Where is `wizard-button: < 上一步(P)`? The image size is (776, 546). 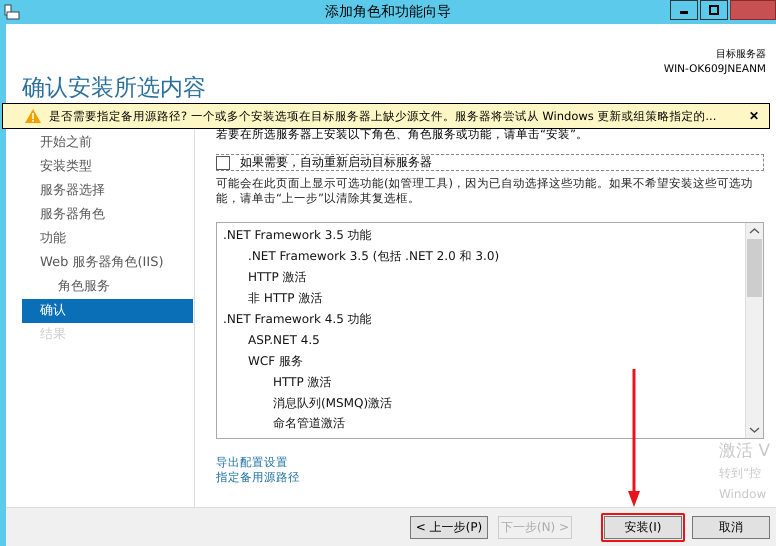 wizard-button: < 上一步(P) is located at coordinates (449, 527).